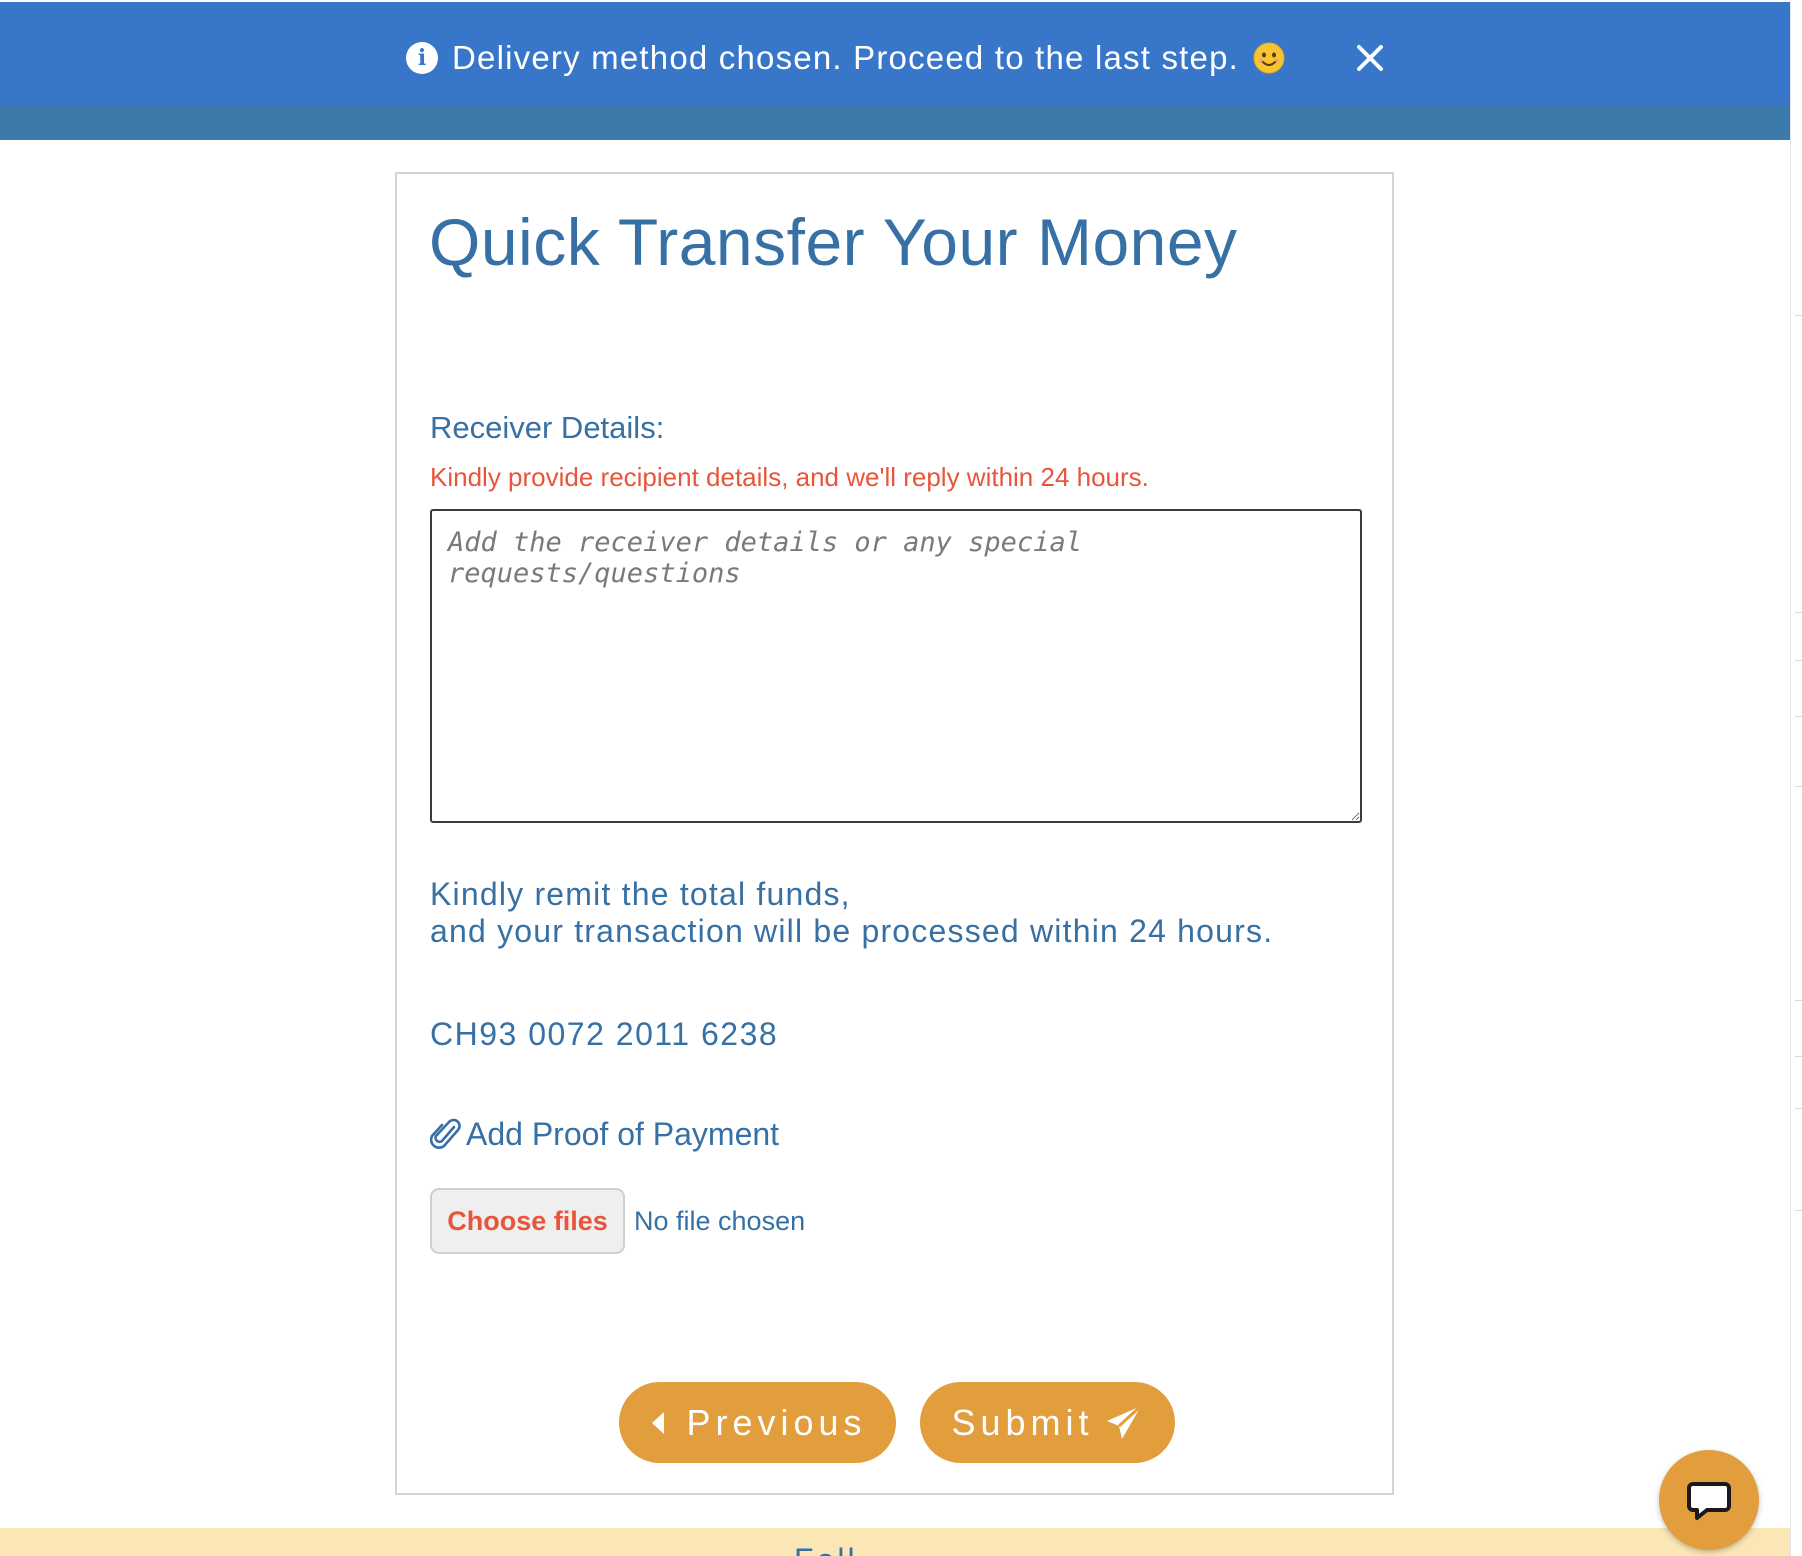  Describe the element at coordinates (833, 242) in the screenshot. I see `page-title: Quick Transfer Your Money` at that location.